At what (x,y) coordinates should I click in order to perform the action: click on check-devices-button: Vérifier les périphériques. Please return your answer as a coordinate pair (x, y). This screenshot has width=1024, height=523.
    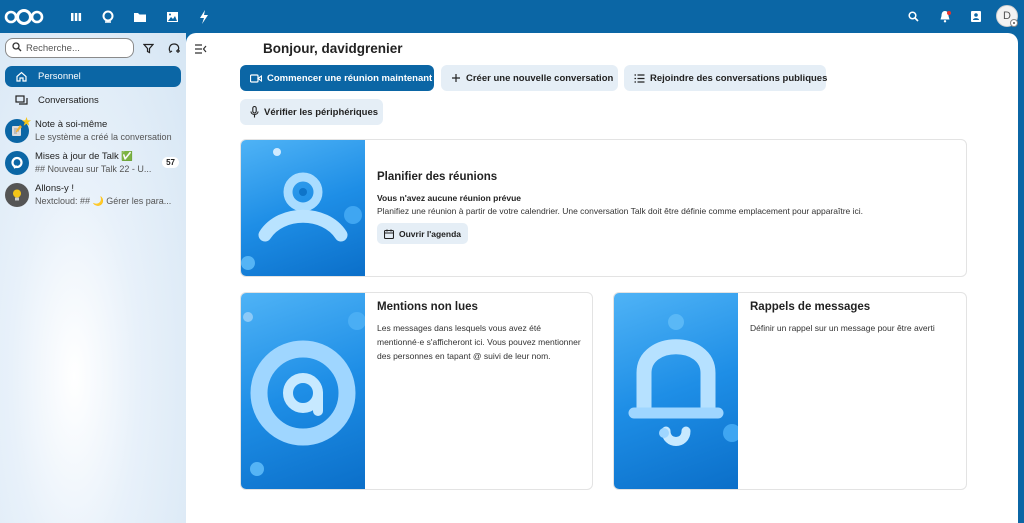
    Looking at the image, I should click on (311, 112).